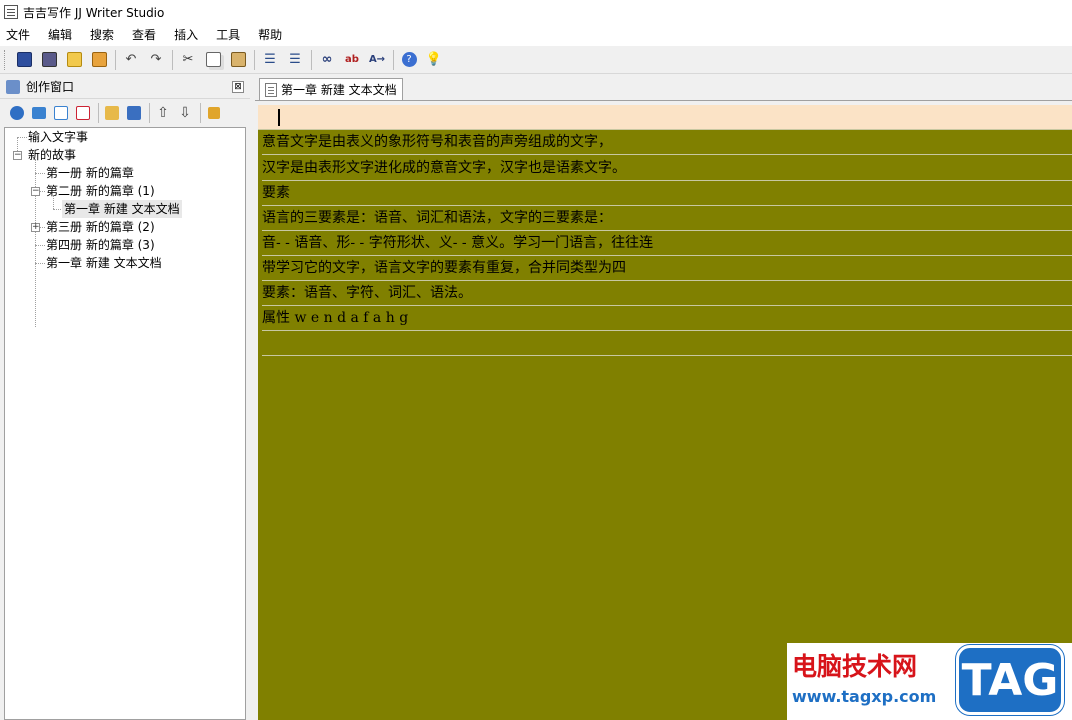 The height and width of the screenshot is (720, 1072). What do you see at coordinates (122, 209) in the screenshot?
I see `tree-item-selected: 第一章 新建 文本文档` at bounding box center [122, 209].